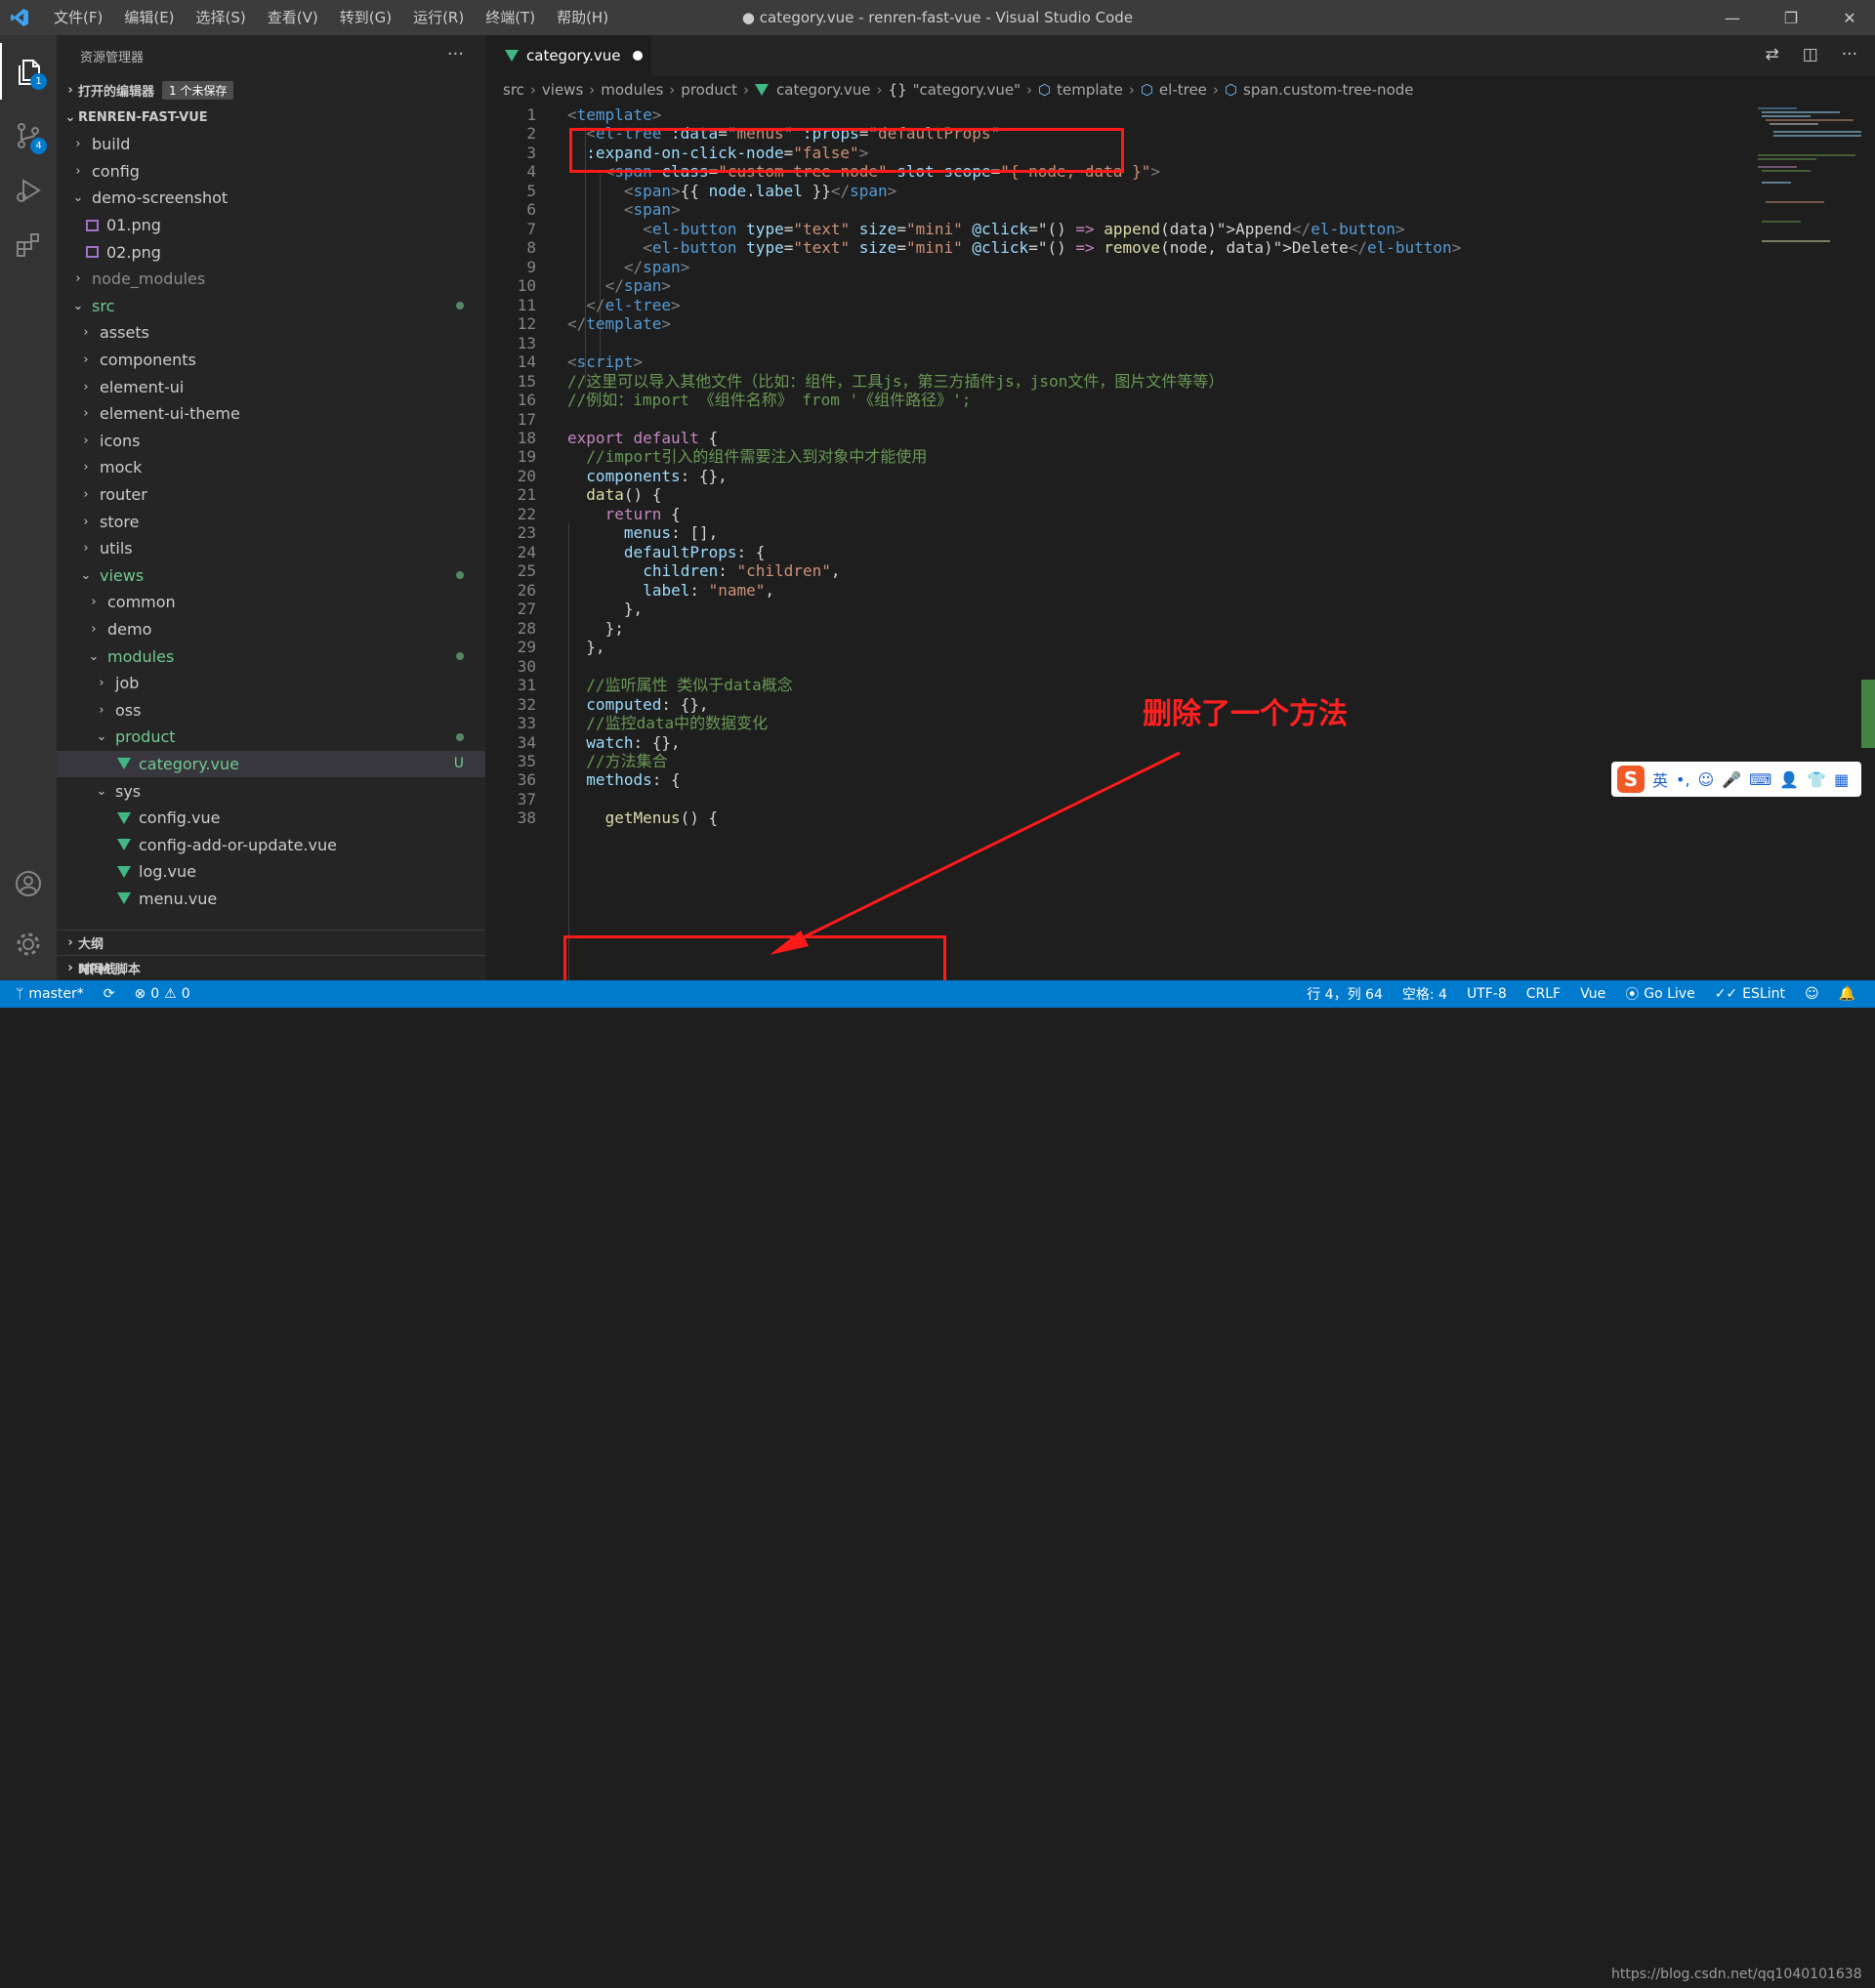 Image resolution: width=1875 pixels, height=1988 pixels. What do you see at coordinates (272, 967) in the screenshot?
I see `npm-scripts-section: › NPM 脚本` at bounding box center [272, 967].